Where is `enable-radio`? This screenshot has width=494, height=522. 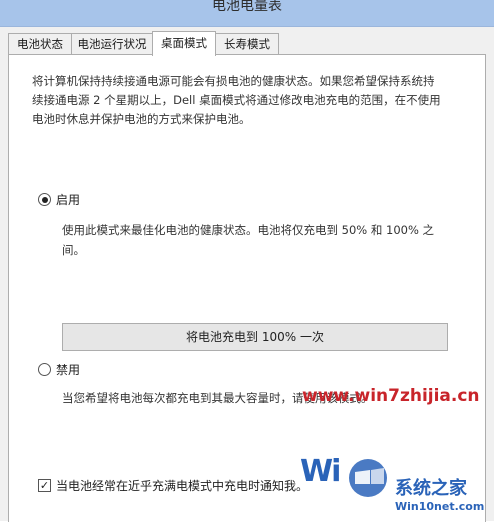
enable-radio is located at coordinates (44, 199).